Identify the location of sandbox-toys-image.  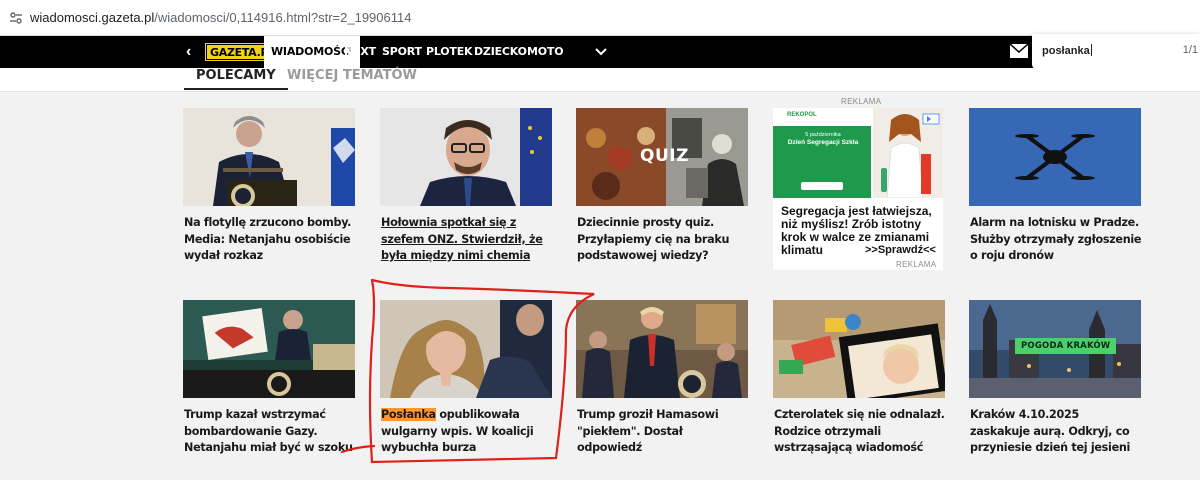
(859, 349).